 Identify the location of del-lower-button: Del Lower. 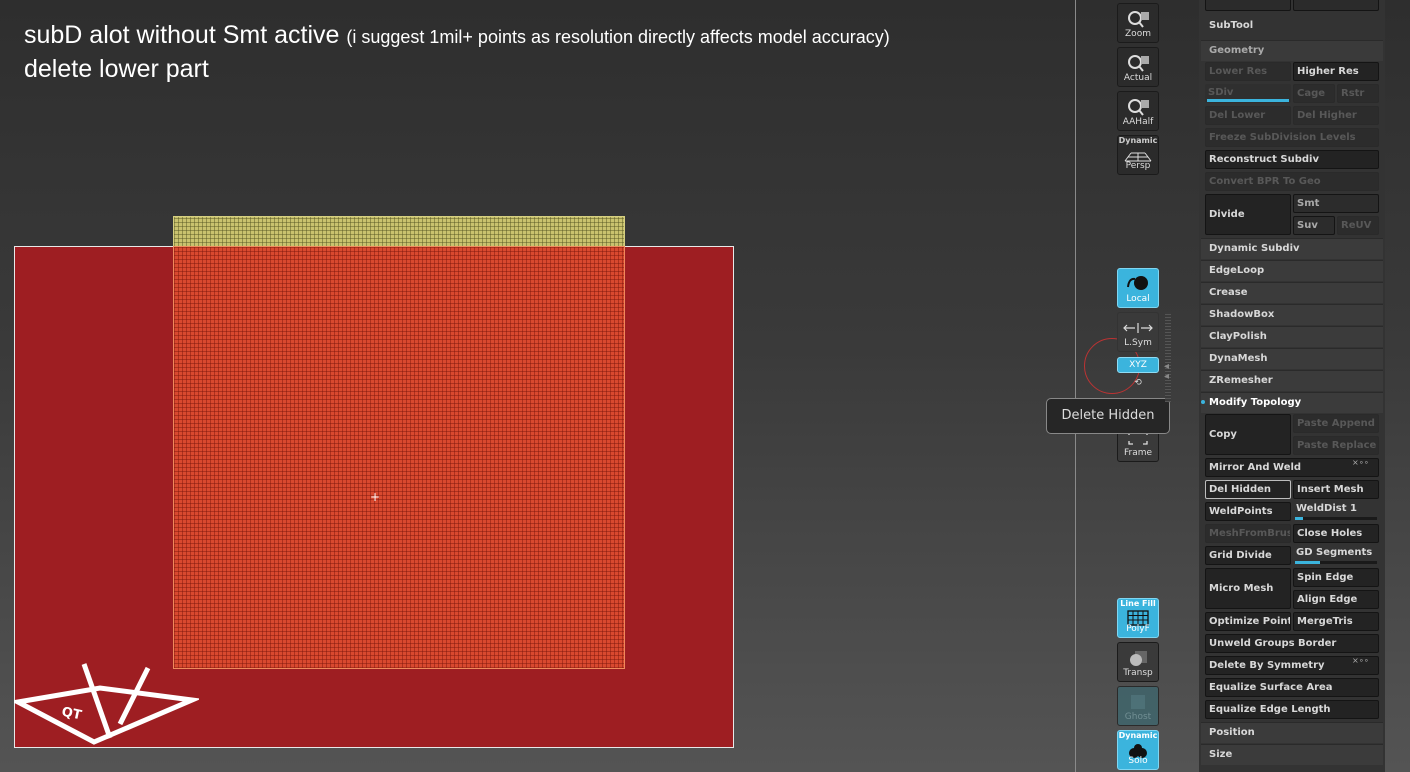
(1248, 115).